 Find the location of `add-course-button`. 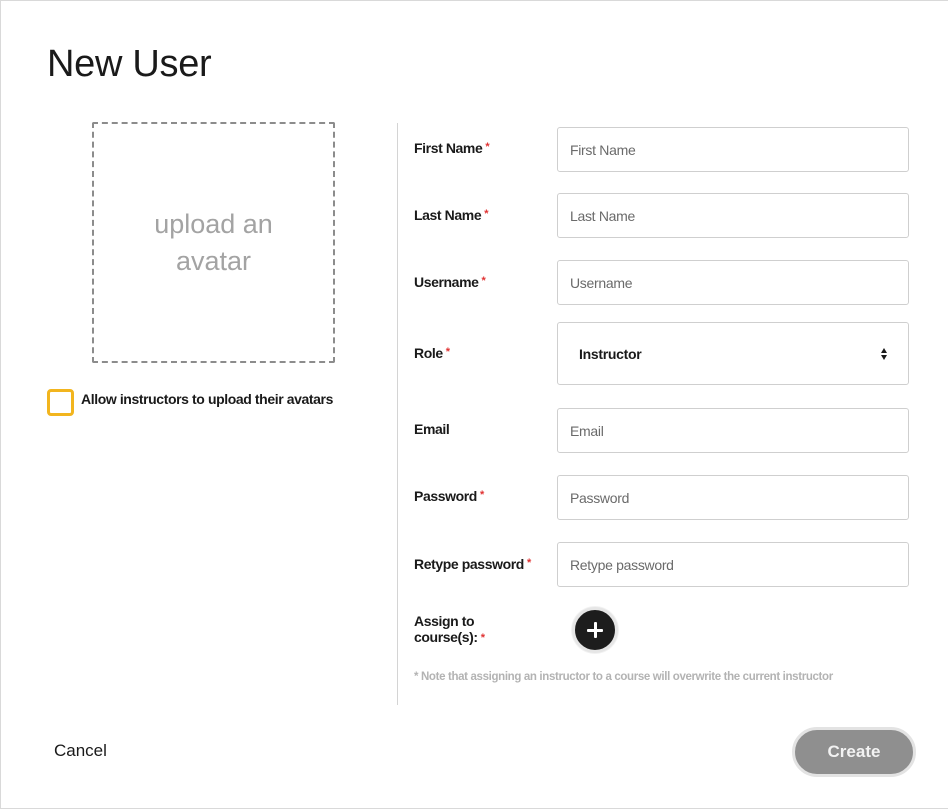

add-course-button is located at coordinates (595, 630).